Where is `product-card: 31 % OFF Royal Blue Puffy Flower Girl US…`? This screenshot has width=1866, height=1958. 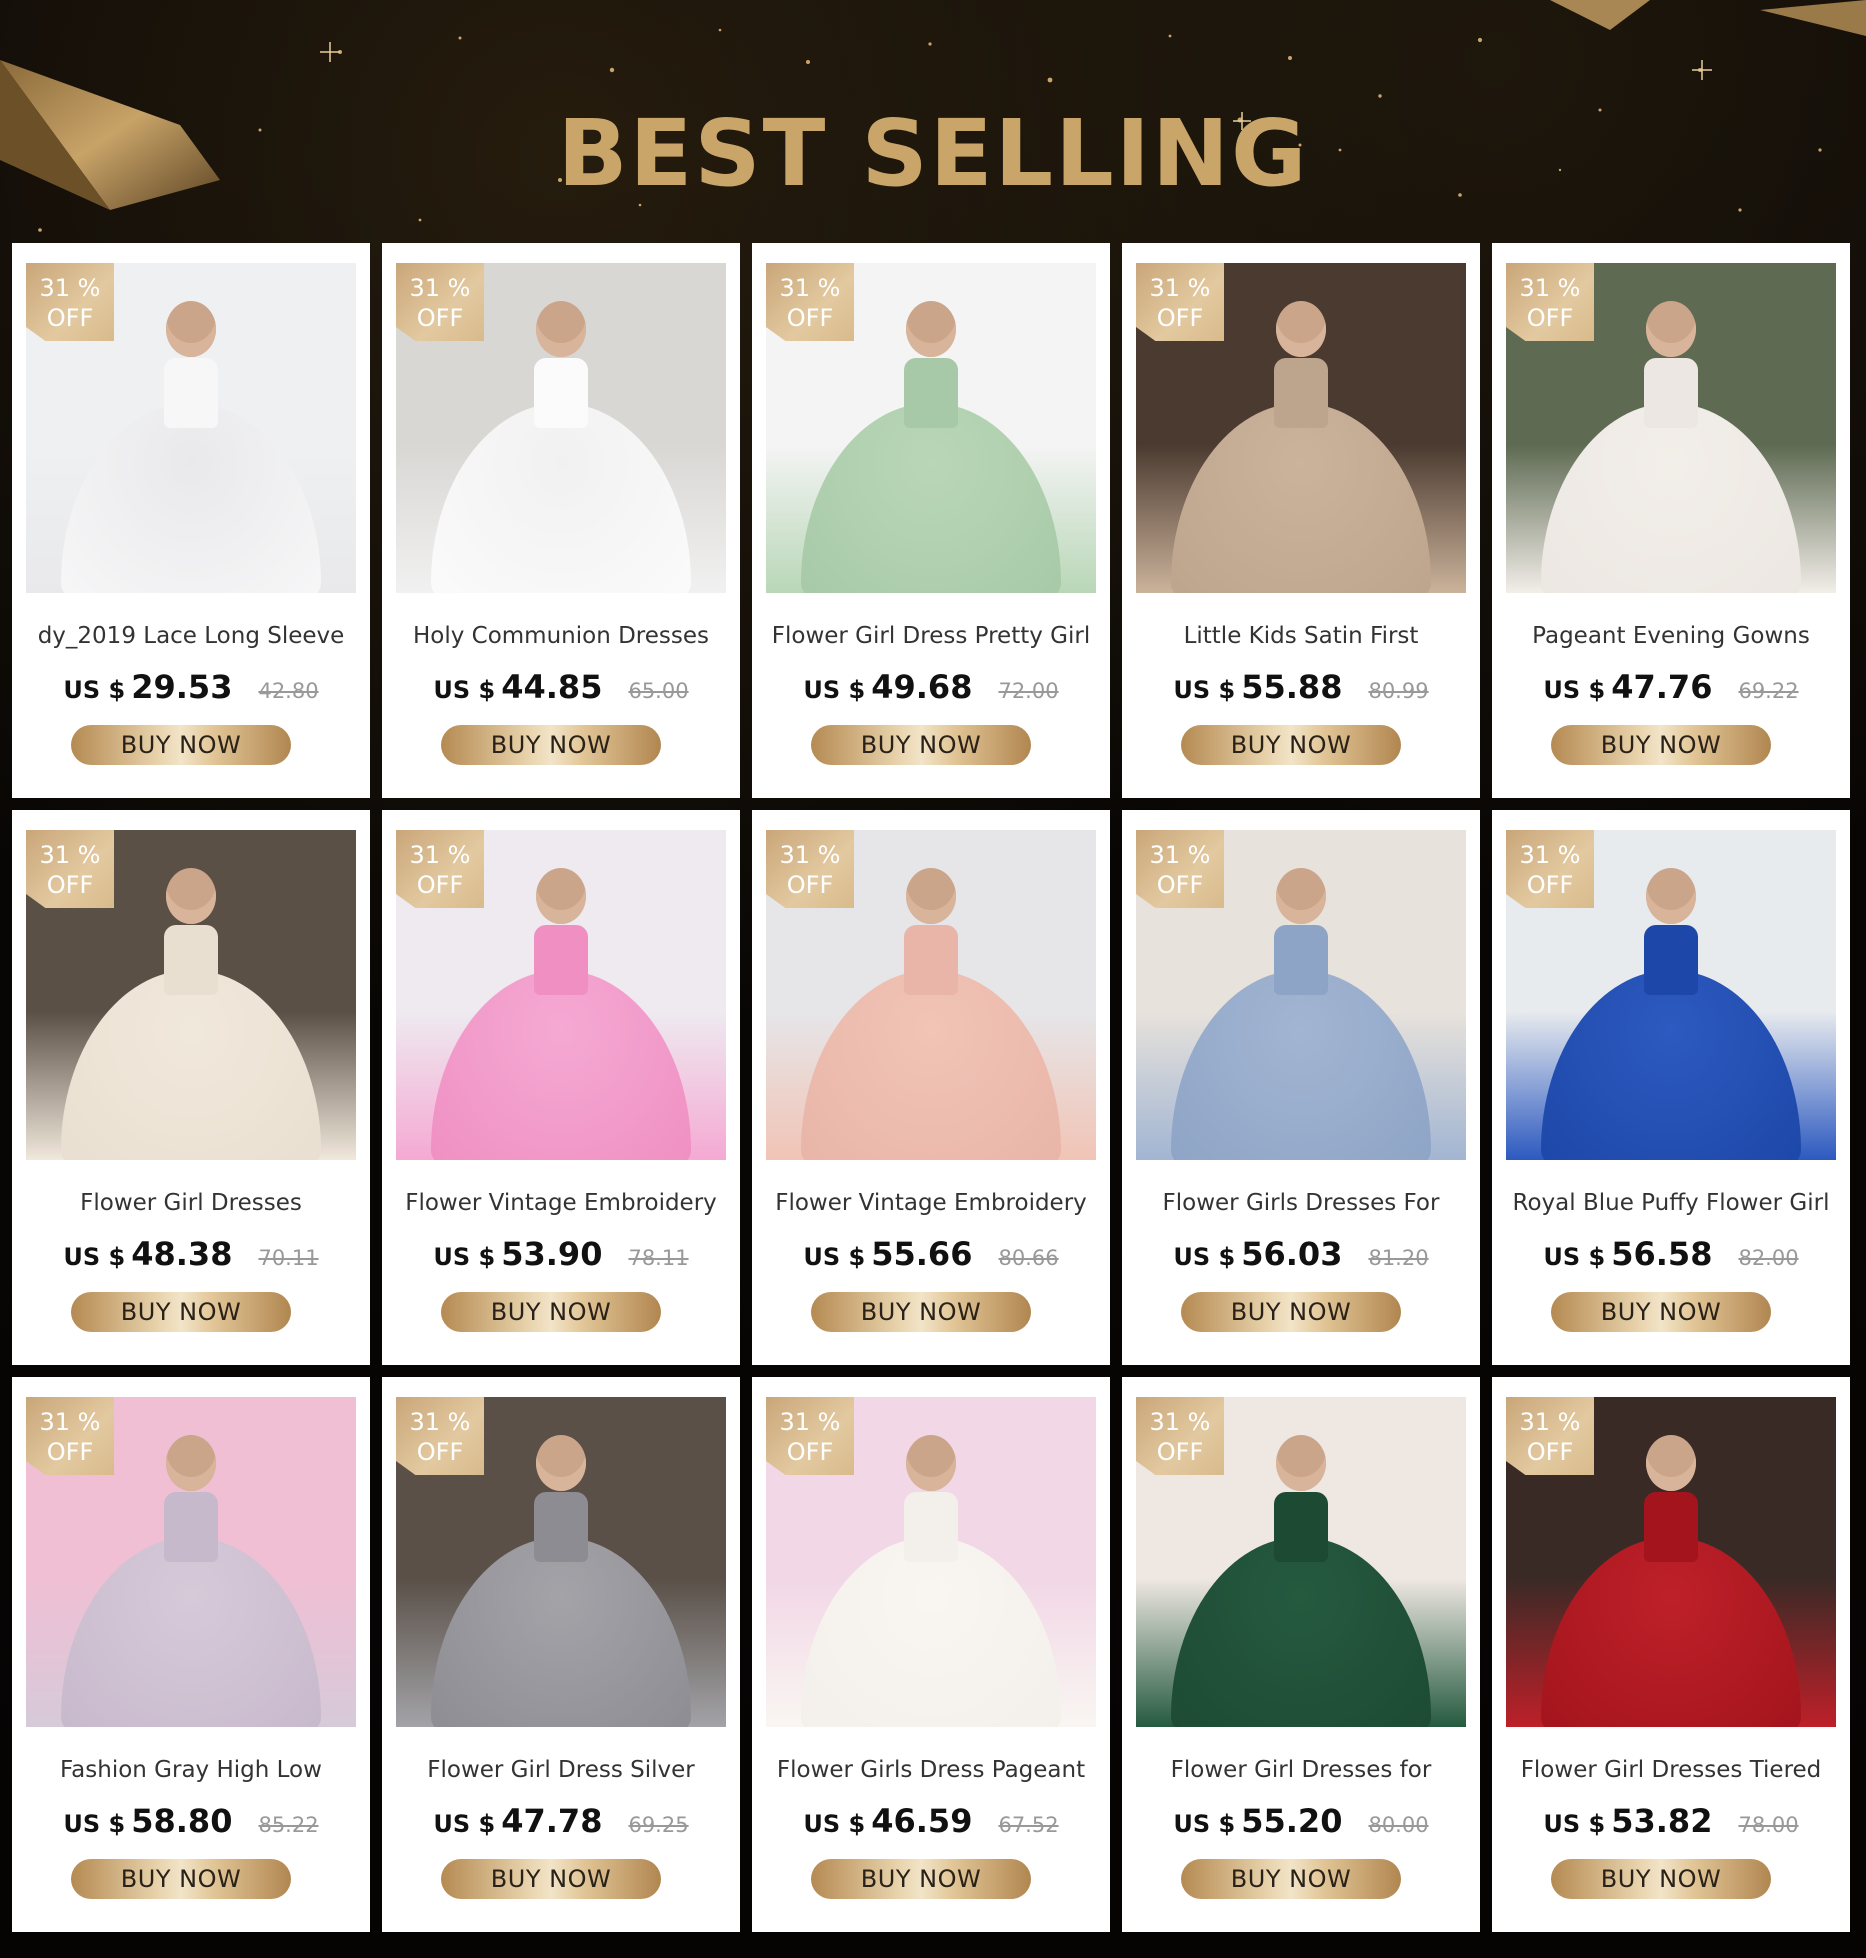 product-card: 31 % OFF Royal Blue Puffy Flower Girl US… is located at coordinates (1671, 1087).